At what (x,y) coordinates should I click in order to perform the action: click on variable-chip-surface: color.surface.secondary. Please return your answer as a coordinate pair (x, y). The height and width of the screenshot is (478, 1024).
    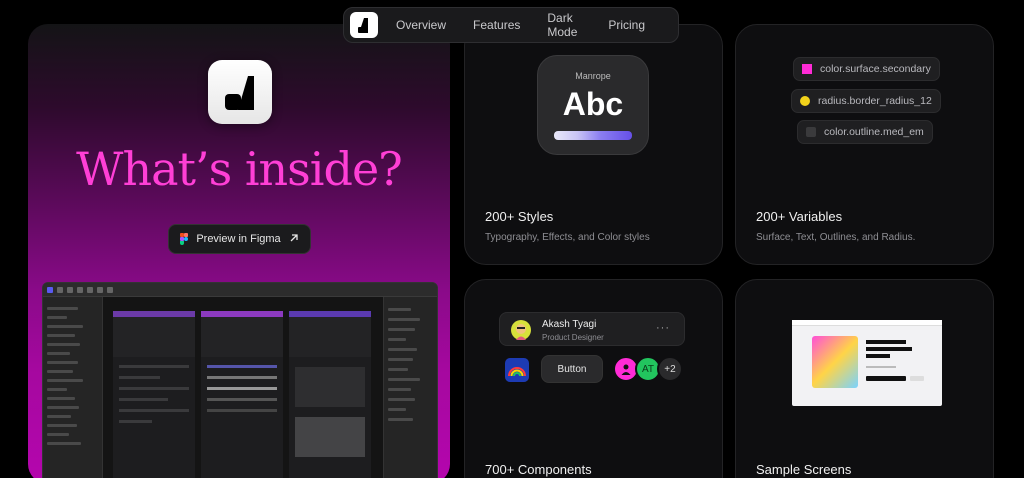
    Looking at the image, I should click on (866, 69).